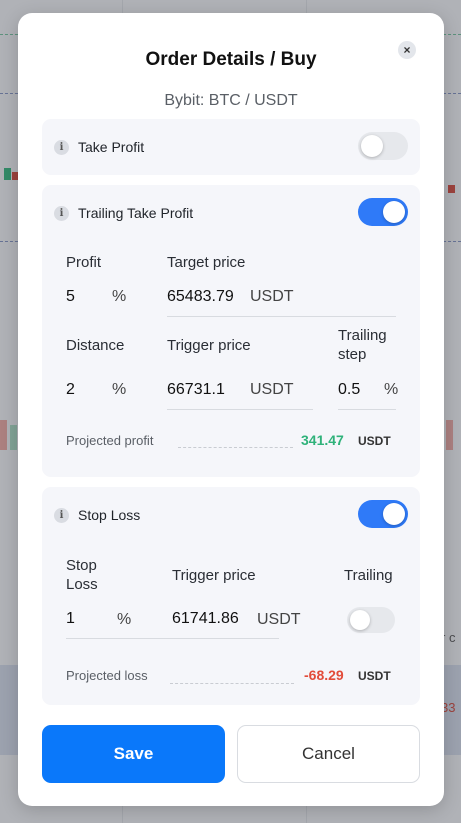 The width and height of the screenshot is (461, 823). Describe the element at coordinates (84, 262) in the screenshot. I see `profit-label: Profit` at that location.